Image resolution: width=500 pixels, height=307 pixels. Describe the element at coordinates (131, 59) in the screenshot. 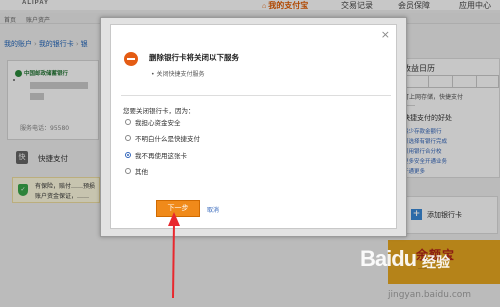

I see `minus-warning-icon` at that location.